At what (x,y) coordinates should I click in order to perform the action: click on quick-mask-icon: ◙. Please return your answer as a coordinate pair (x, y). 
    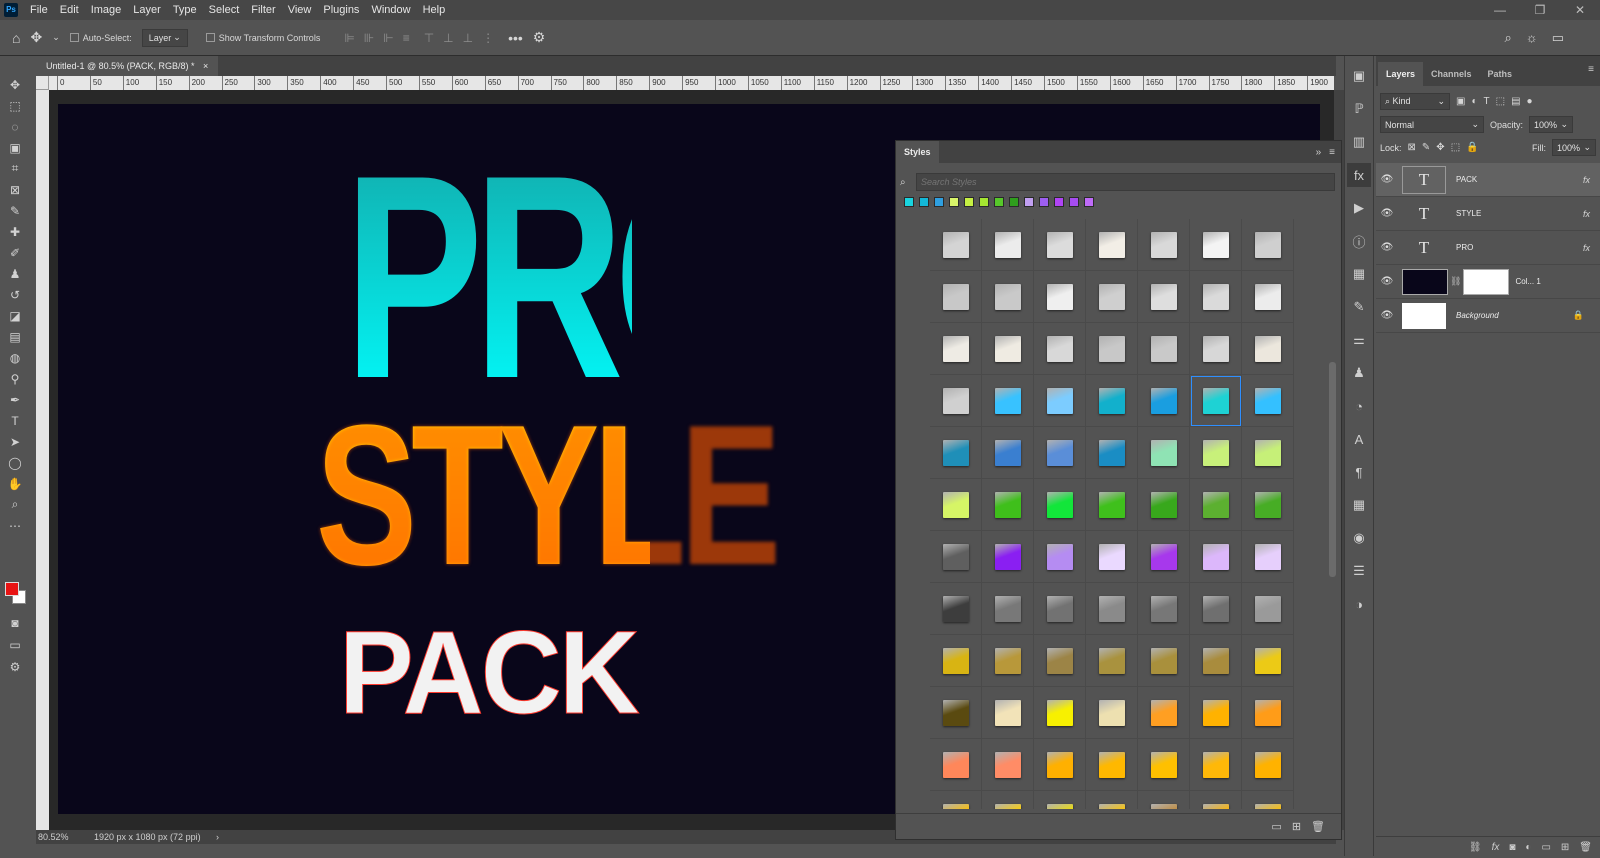
    Looking at the image, I should click on (15, 622).